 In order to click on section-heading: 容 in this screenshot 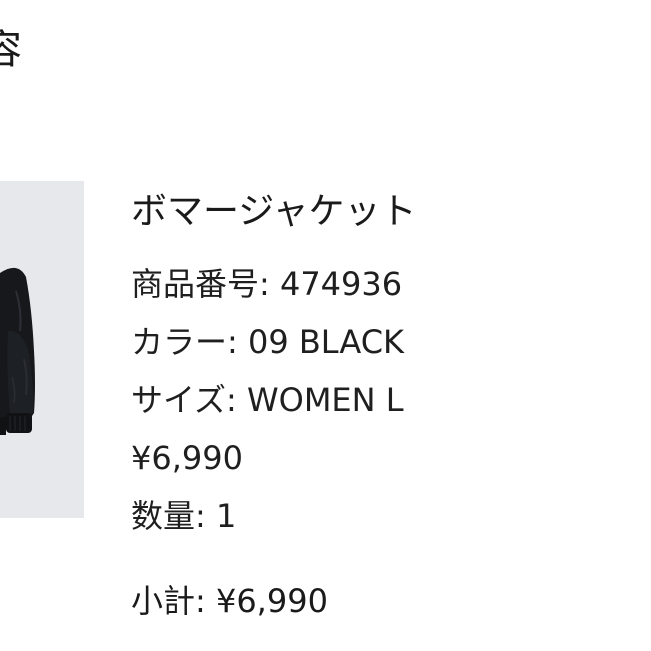, I will do `click(11, 50)`.